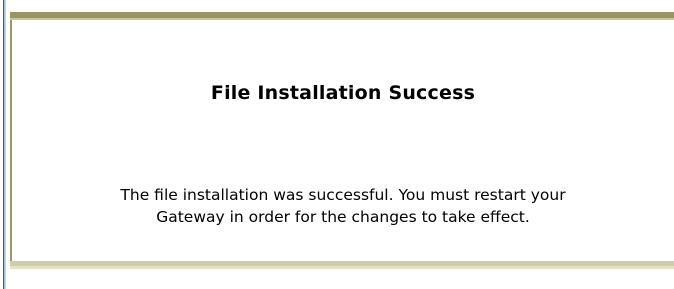 The image size is (674, 289). I want to click on page-title: File Installation Success, so click(343, 93).